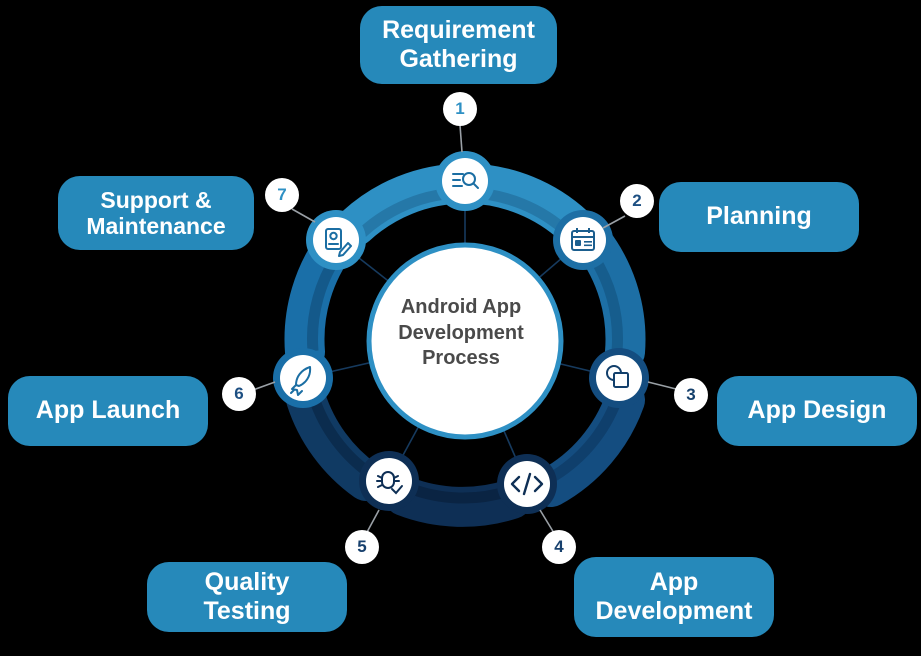  I want to click on step-badge-6: 6, so click(239, 394).